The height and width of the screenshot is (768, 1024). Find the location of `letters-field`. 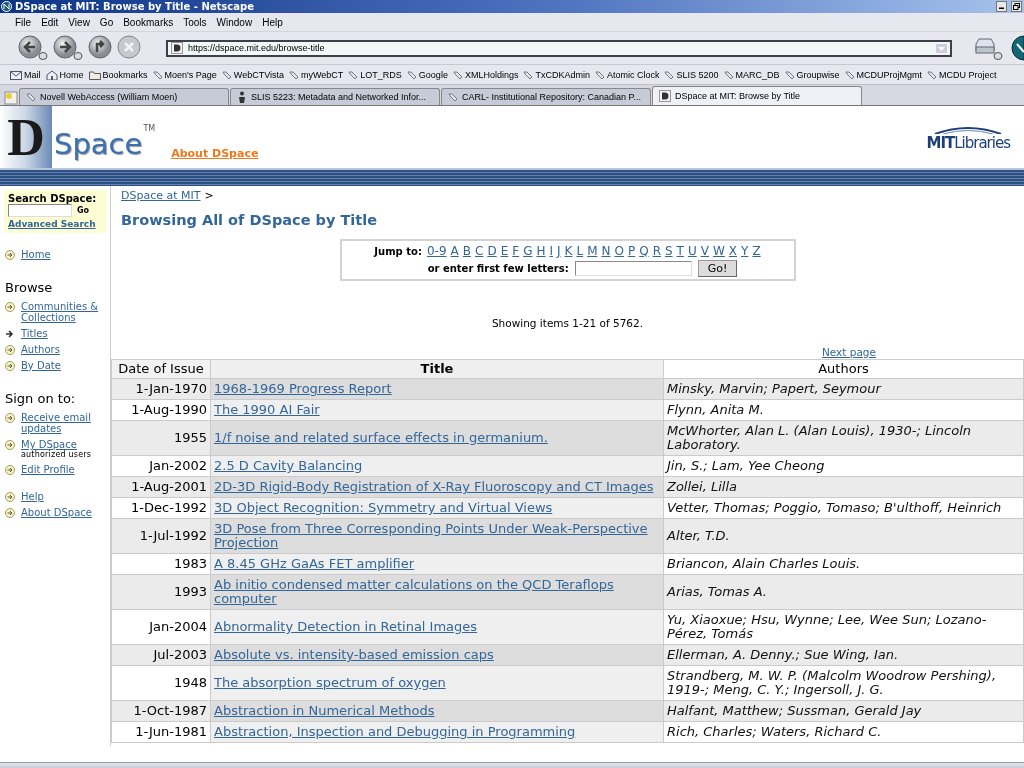

letters-field is located at coordinates (633, 268).